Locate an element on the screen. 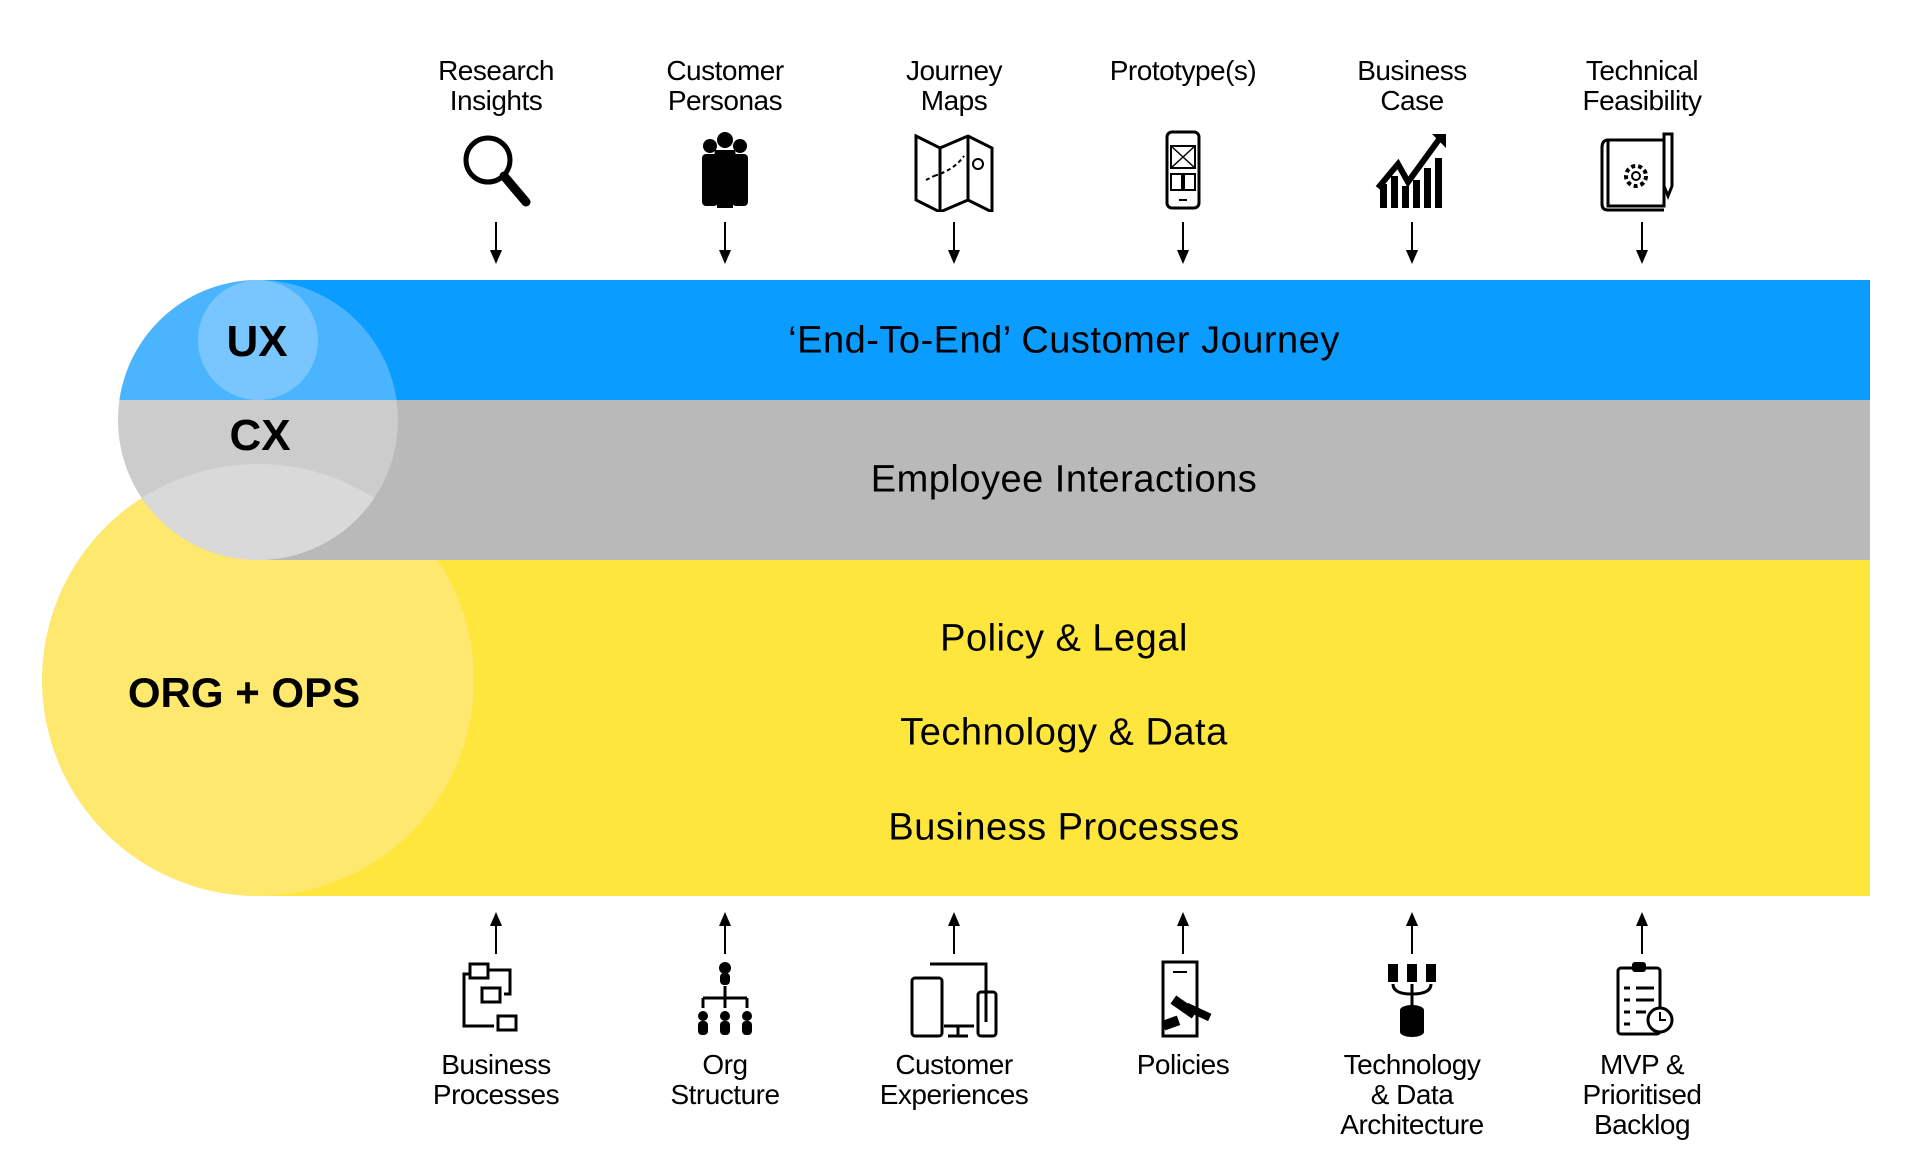 The height and width of the screenshot is (1162, 1921). clipboard-checklist-icon is located at coordinates (1642, 1000).